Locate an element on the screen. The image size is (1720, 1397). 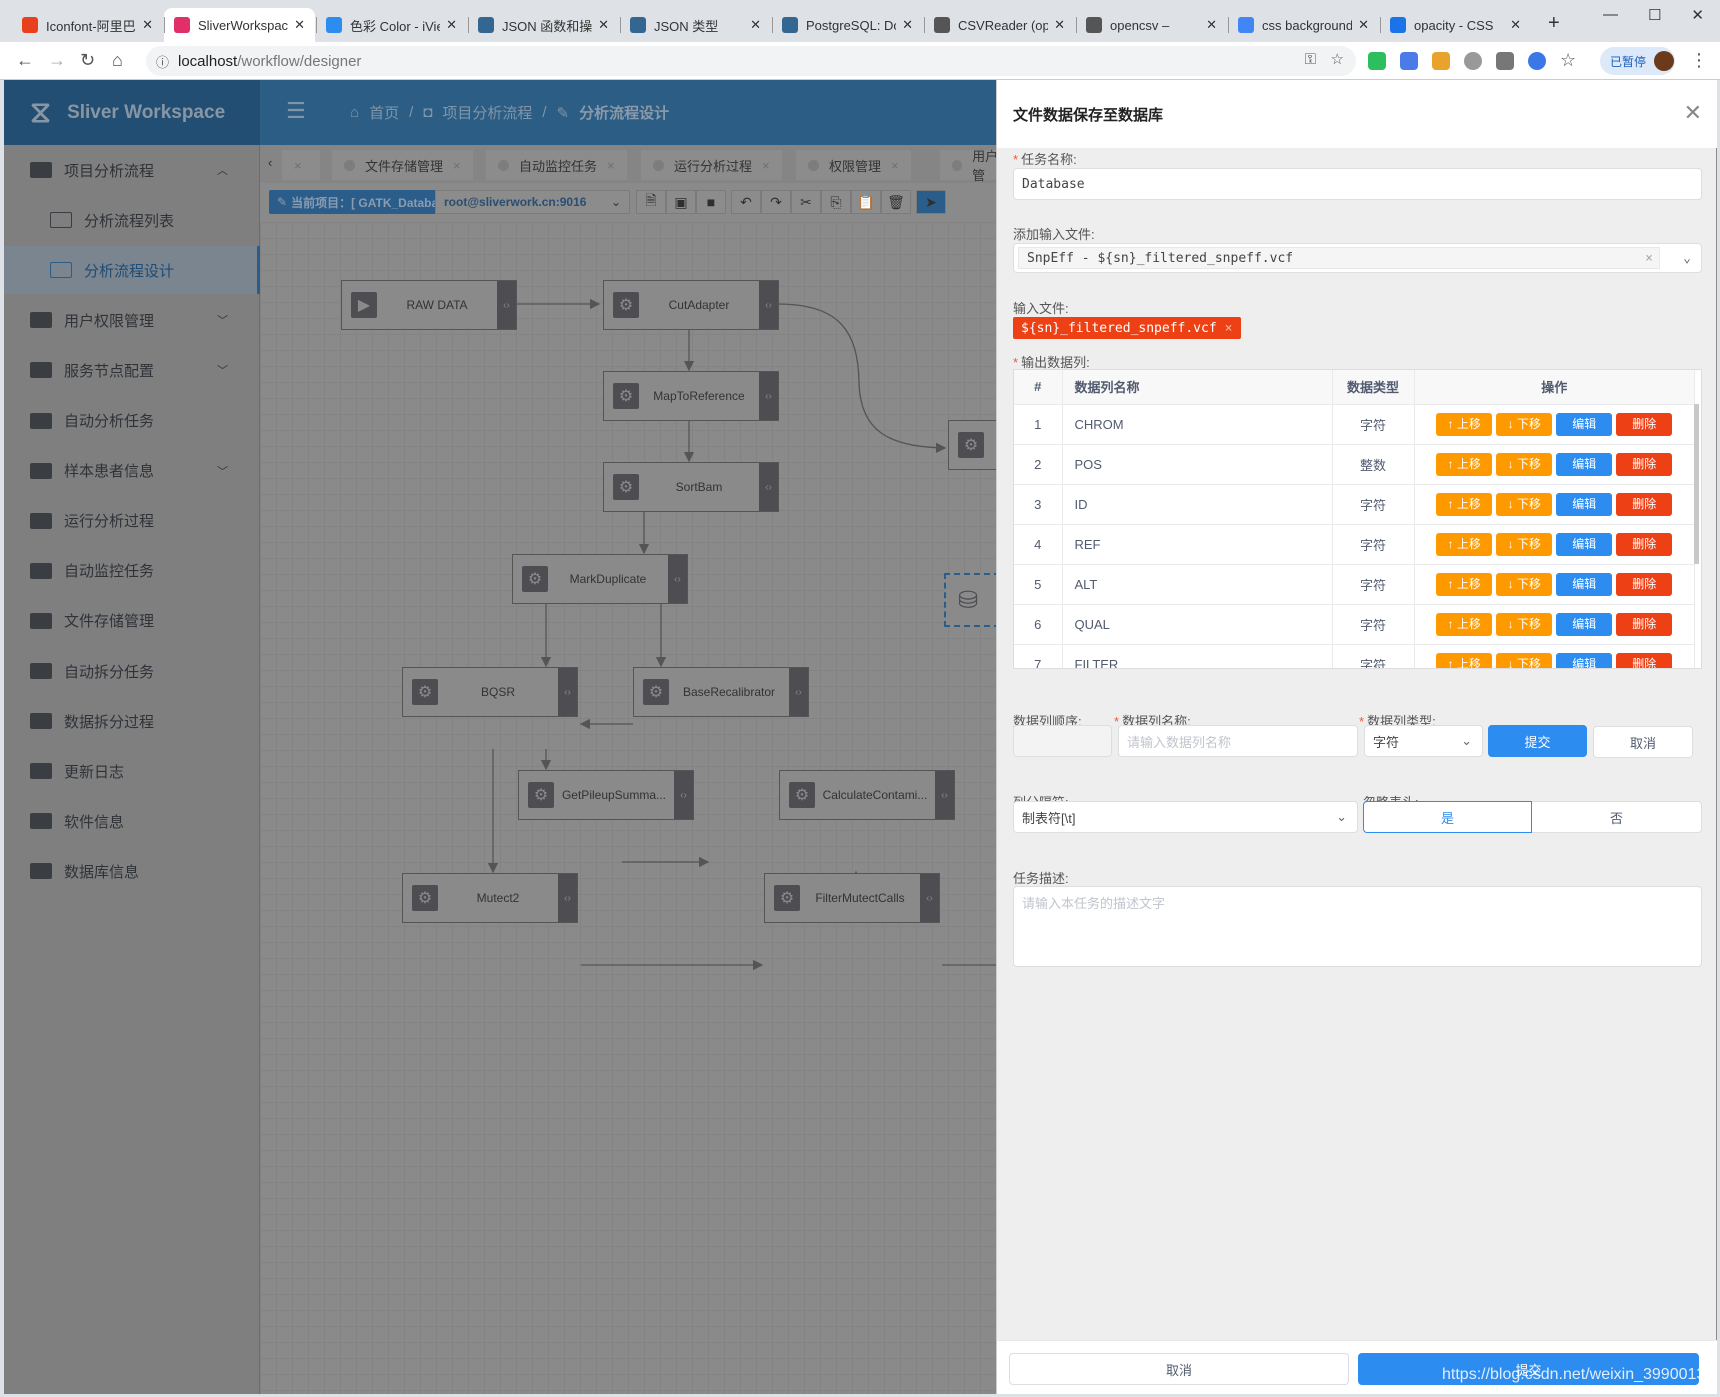
translate-extension-icon is located at coordinates (1409, 61).